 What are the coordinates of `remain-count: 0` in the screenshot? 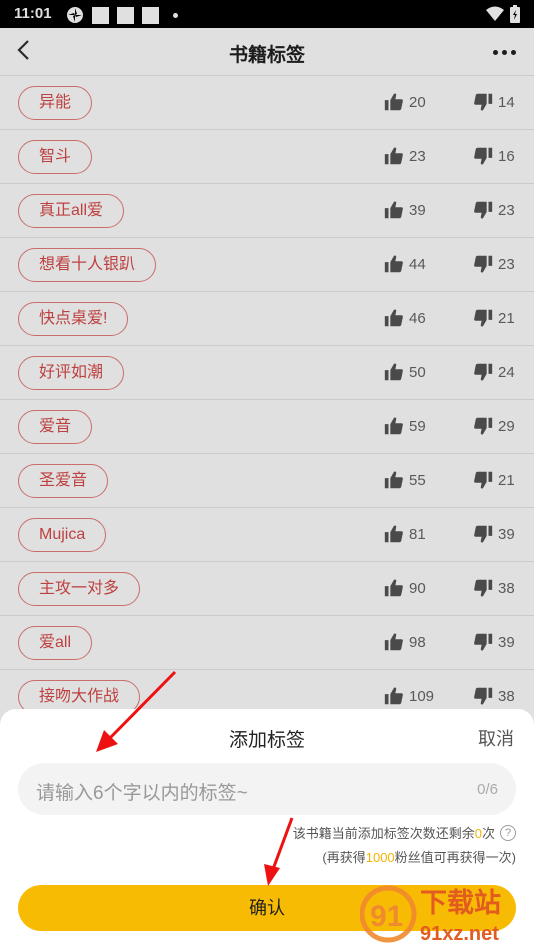 It's located at (478, 833).